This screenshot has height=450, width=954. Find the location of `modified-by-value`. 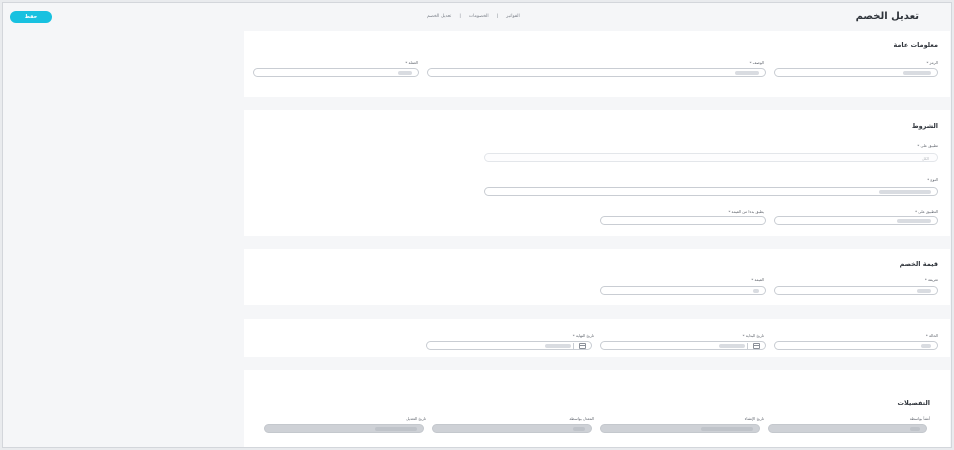

modified-by-value is located at coordinates (579, 429).